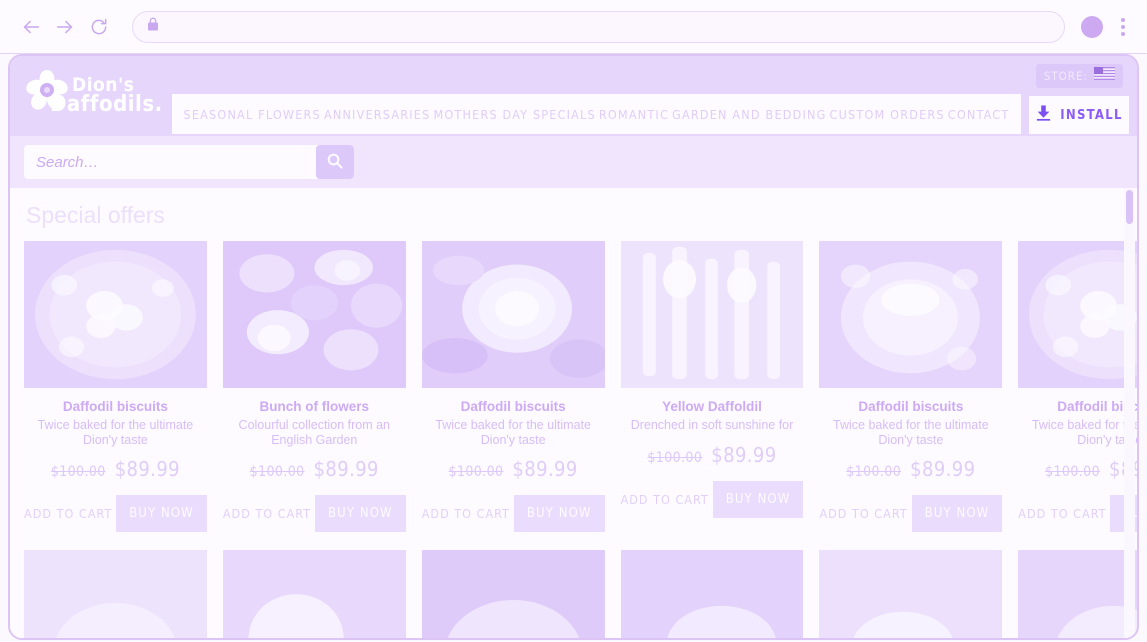 This screenshot has width=1147, height=642. Describe the element at coordinates (749, 114) in the screenshot. I see `nav-item-garden-and-bedding: GARDEN AND BEDDING` at that location.